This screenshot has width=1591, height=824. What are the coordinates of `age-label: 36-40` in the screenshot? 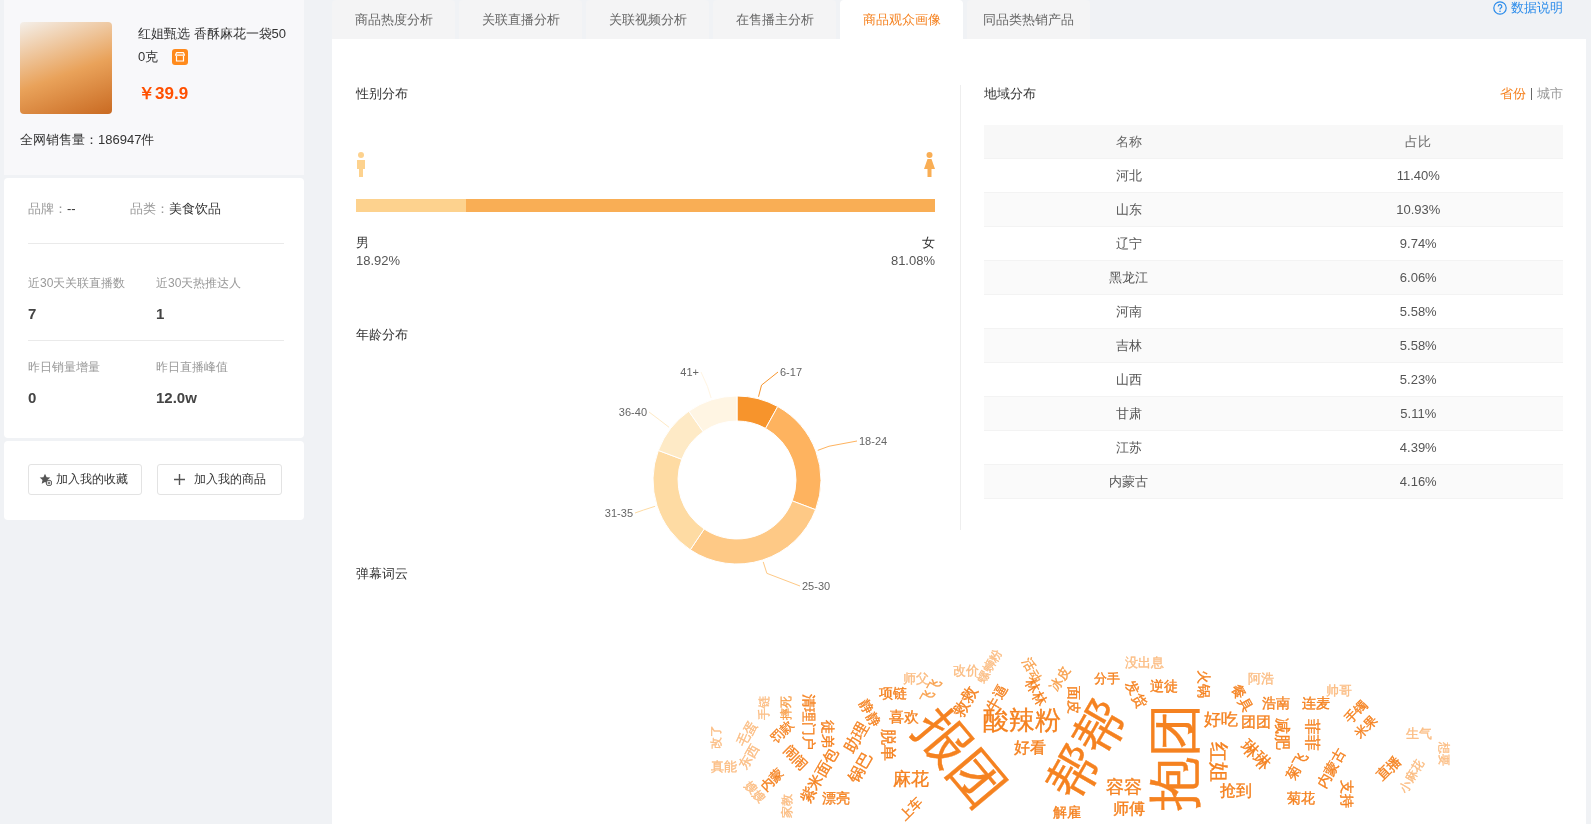 It's located at (632, 412).